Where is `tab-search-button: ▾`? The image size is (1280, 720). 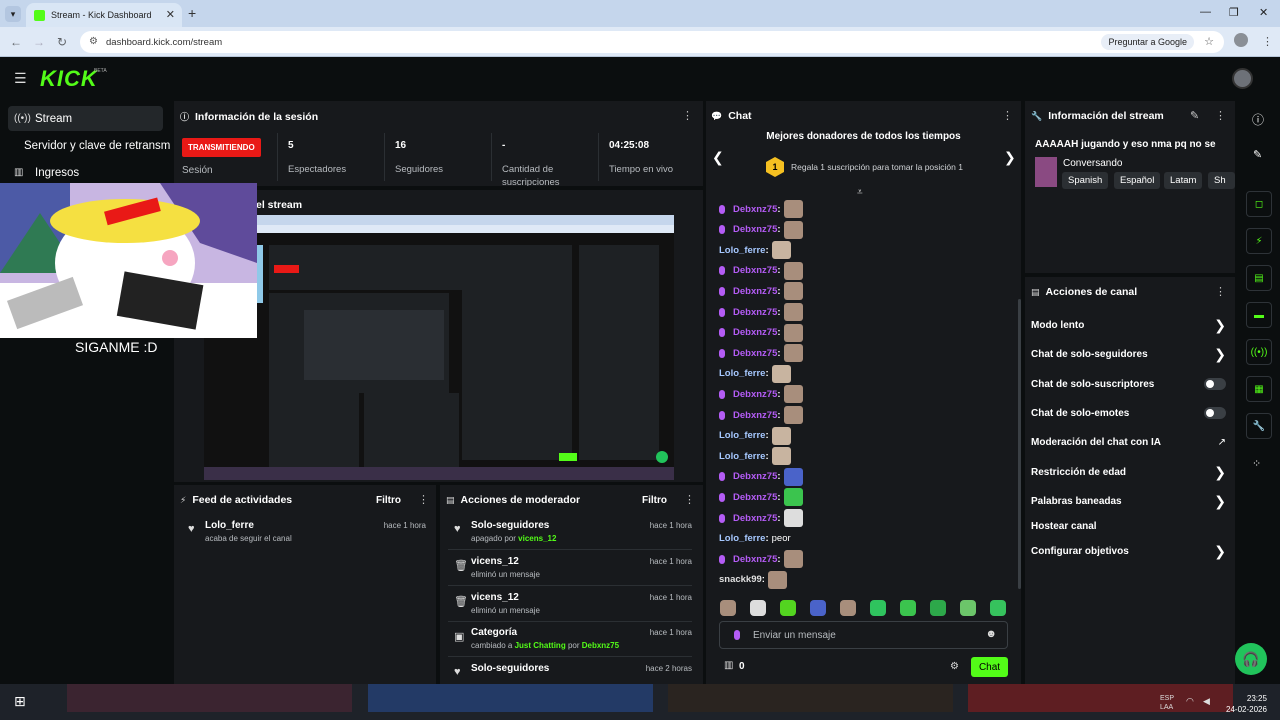
tab-search-button: ▾ is located at coordinates (13, 13).